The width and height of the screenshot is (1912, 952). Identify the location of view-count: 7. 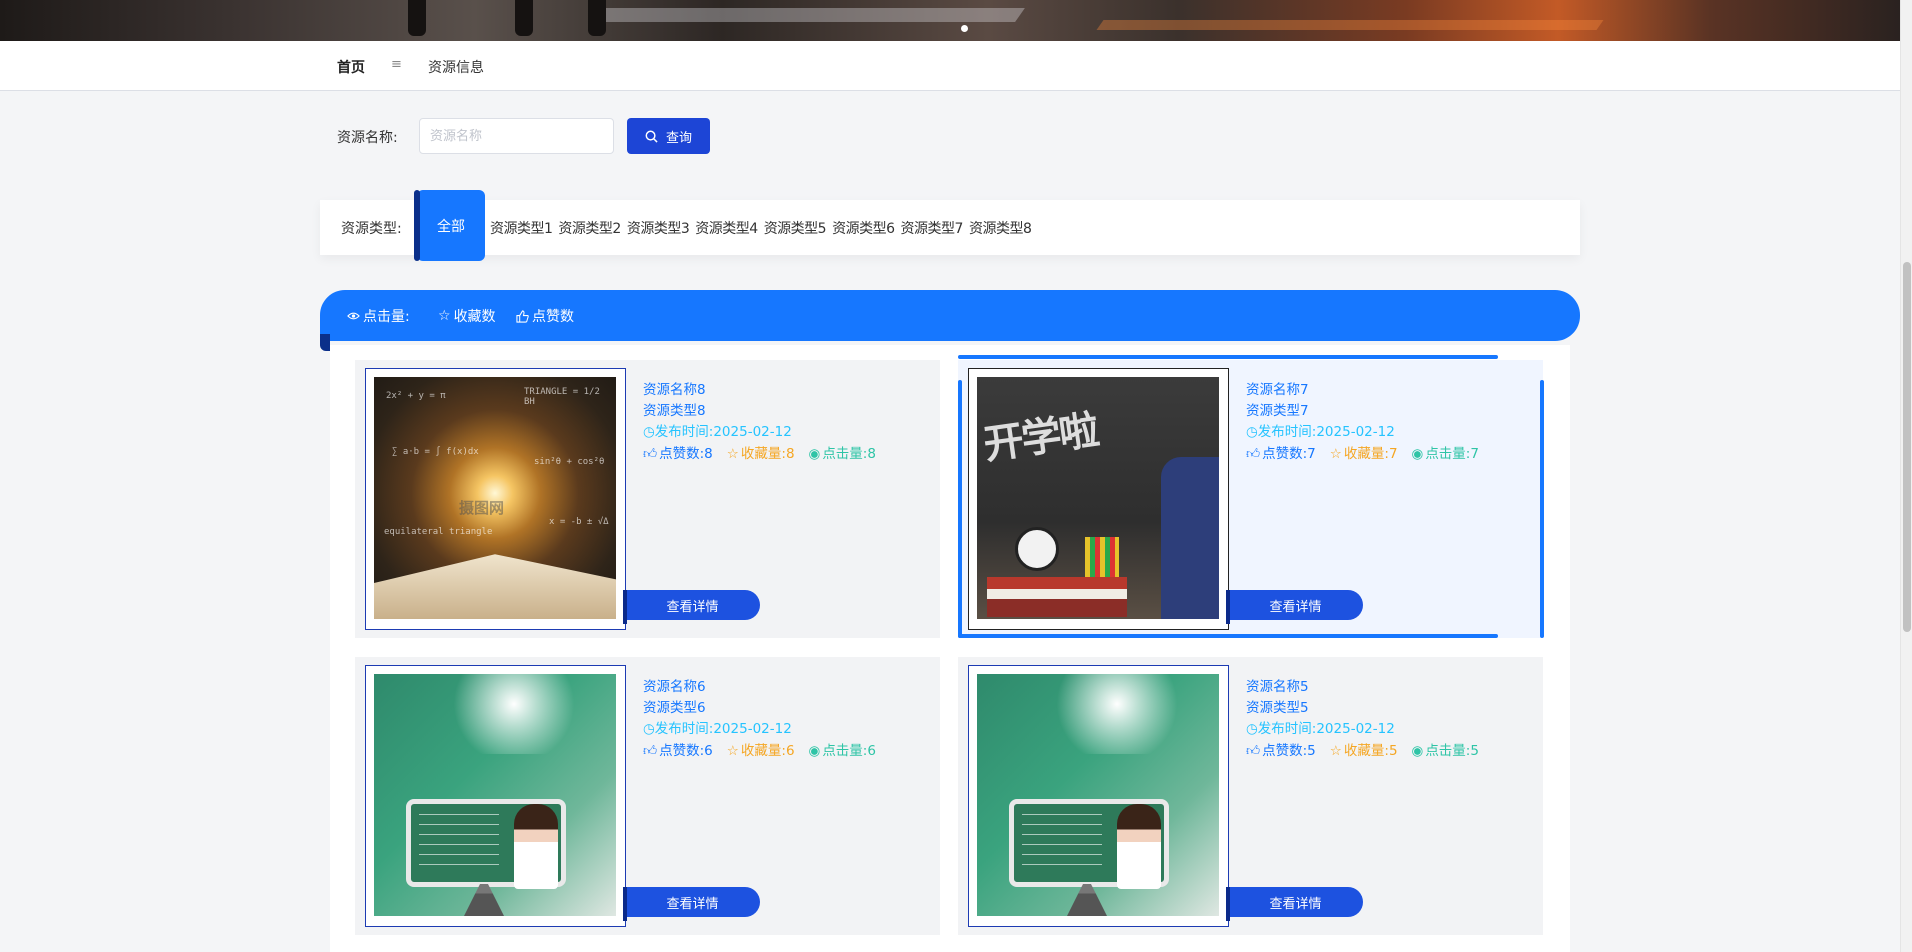
(1474, 454).